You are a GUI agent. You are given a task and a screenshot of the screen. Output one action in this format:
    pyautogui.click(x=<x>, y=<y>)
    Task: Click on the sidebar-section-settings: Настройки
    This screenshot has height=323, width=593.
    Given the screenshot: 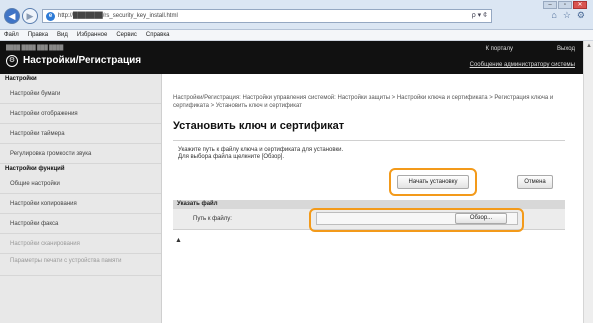 What is the action you would take?
    pyautogui.click(x=21, y=79)
    